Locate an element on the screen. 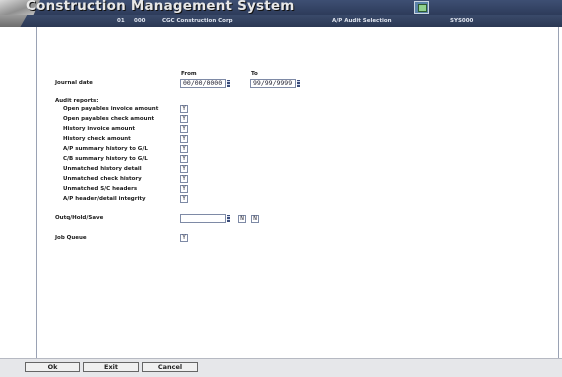 Image resolution: width=562 pixels, height=377 pixels. window-app-icon is located at coordinates (421, 7).